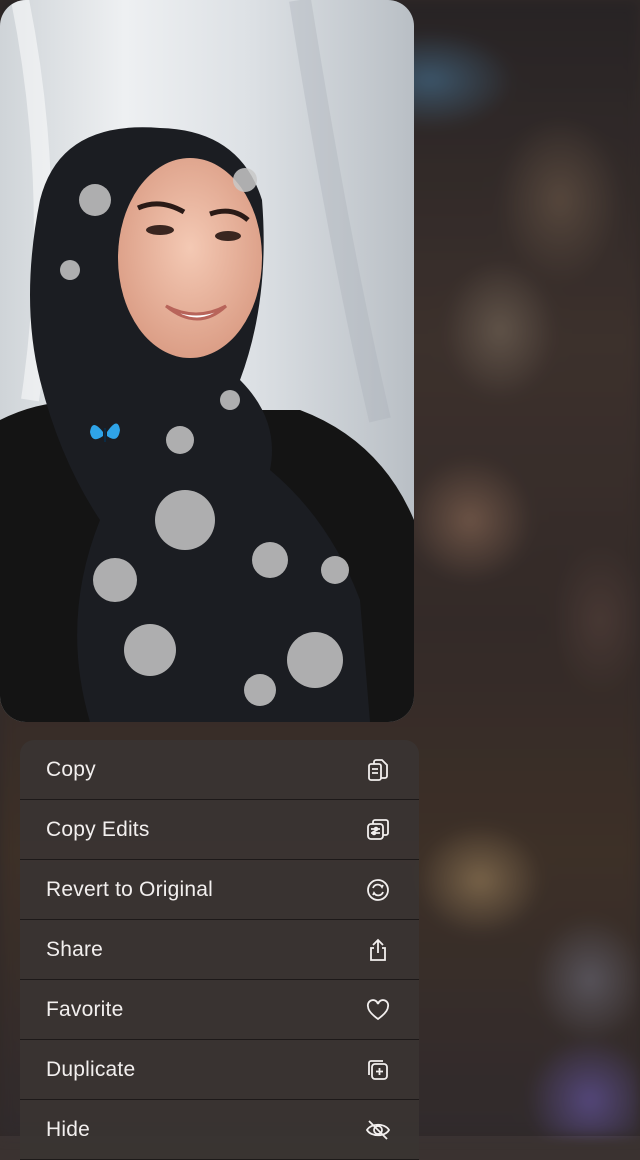  What do you see at coordinates (378, 1070) in the screenshot?
I see `duplicate-icon` at bounding box center [378, 1070].